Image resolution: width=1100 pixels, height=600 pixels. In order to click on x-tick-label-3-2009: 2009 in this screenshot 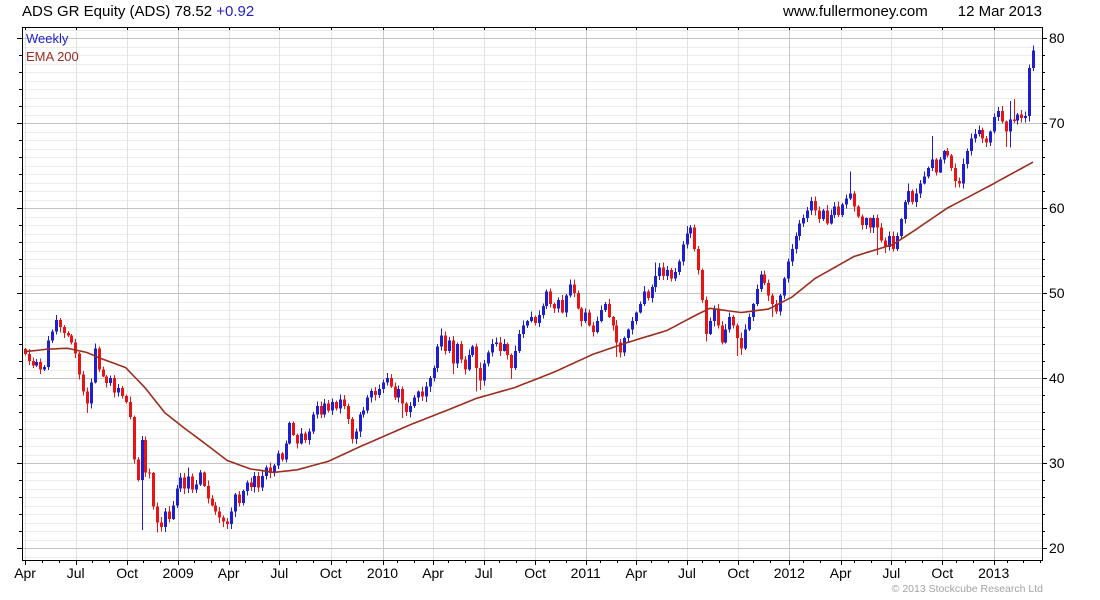, I will do `click(178, 573)`.